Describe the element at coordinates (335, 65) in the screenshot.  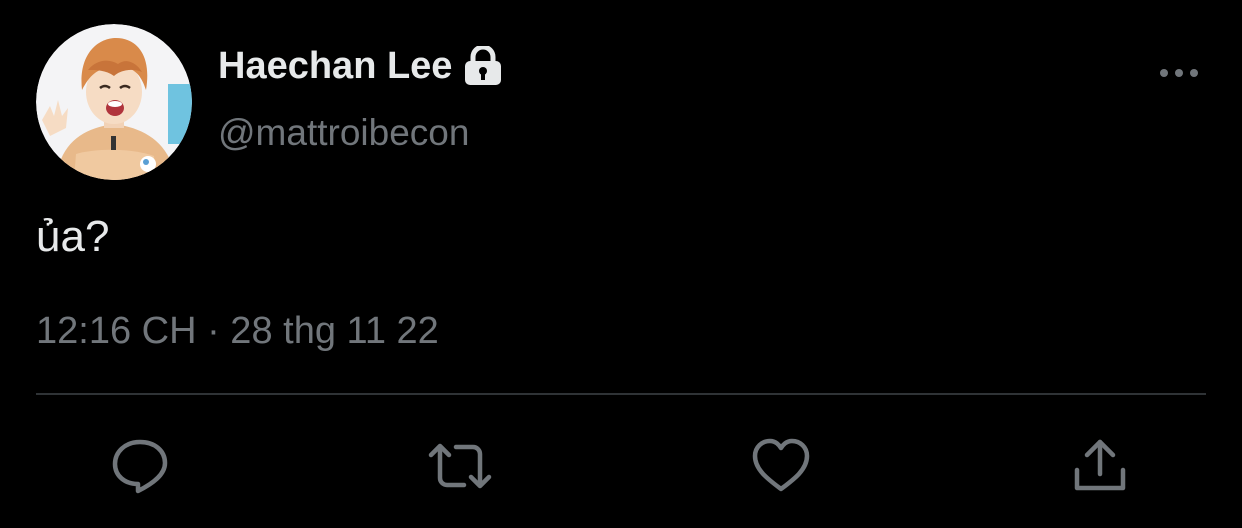
I see `display-name-text: Haechan Lee` at that location.